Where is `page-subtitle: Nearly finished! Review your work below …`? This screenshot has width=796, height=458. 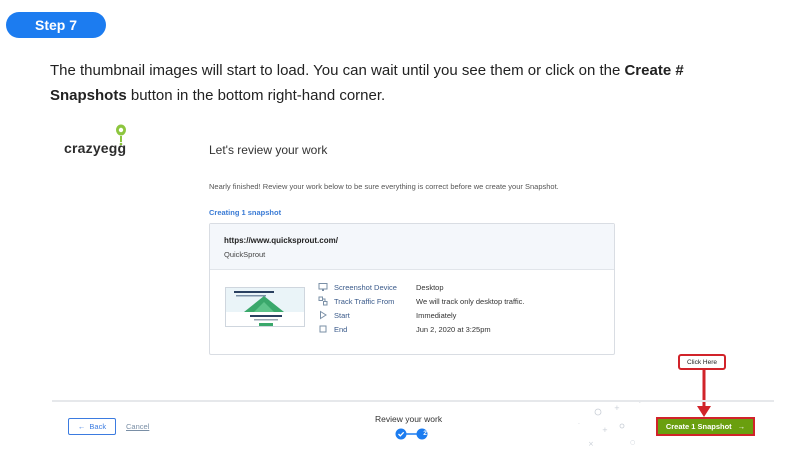 page-subtitle: Nearly finished! Review your work below … is located at coordinates (384, 186).